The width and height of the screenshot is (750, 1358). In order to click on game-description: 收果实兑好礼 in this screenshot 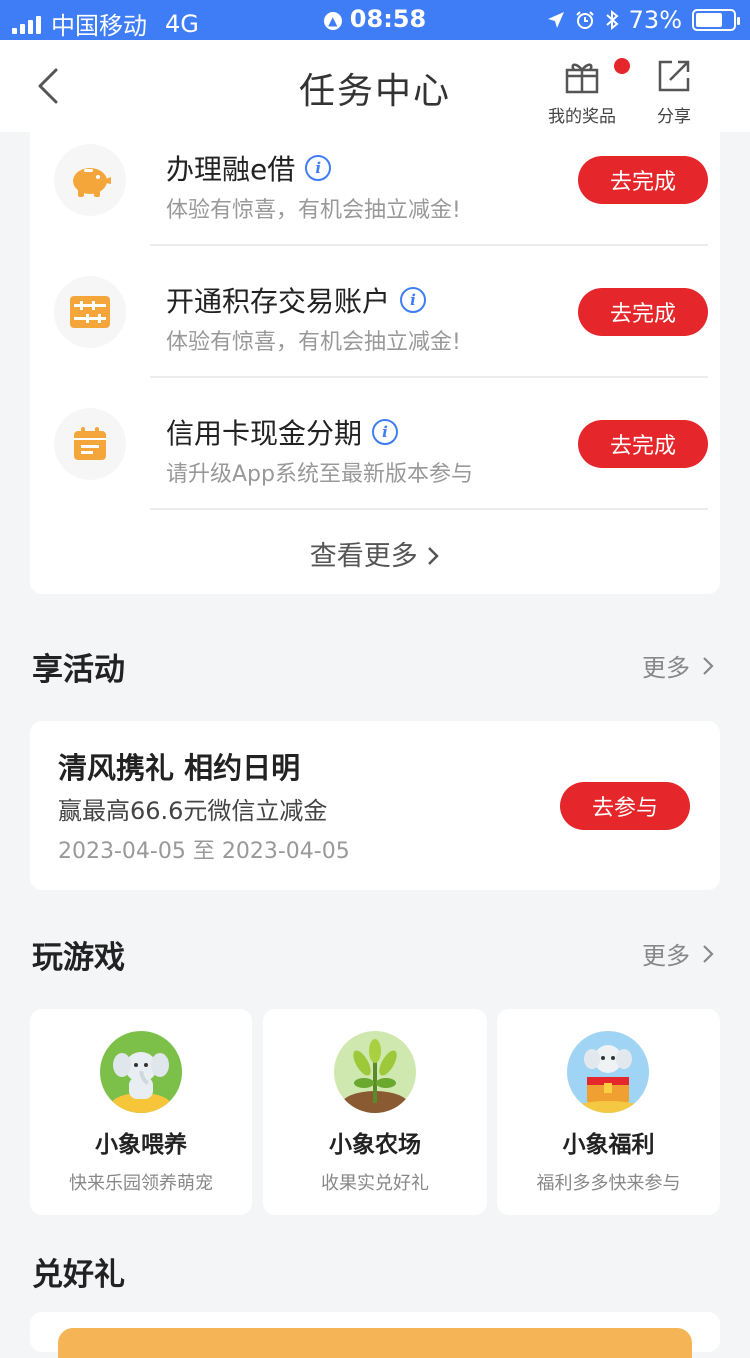, I will do `click(375, 1183)`.